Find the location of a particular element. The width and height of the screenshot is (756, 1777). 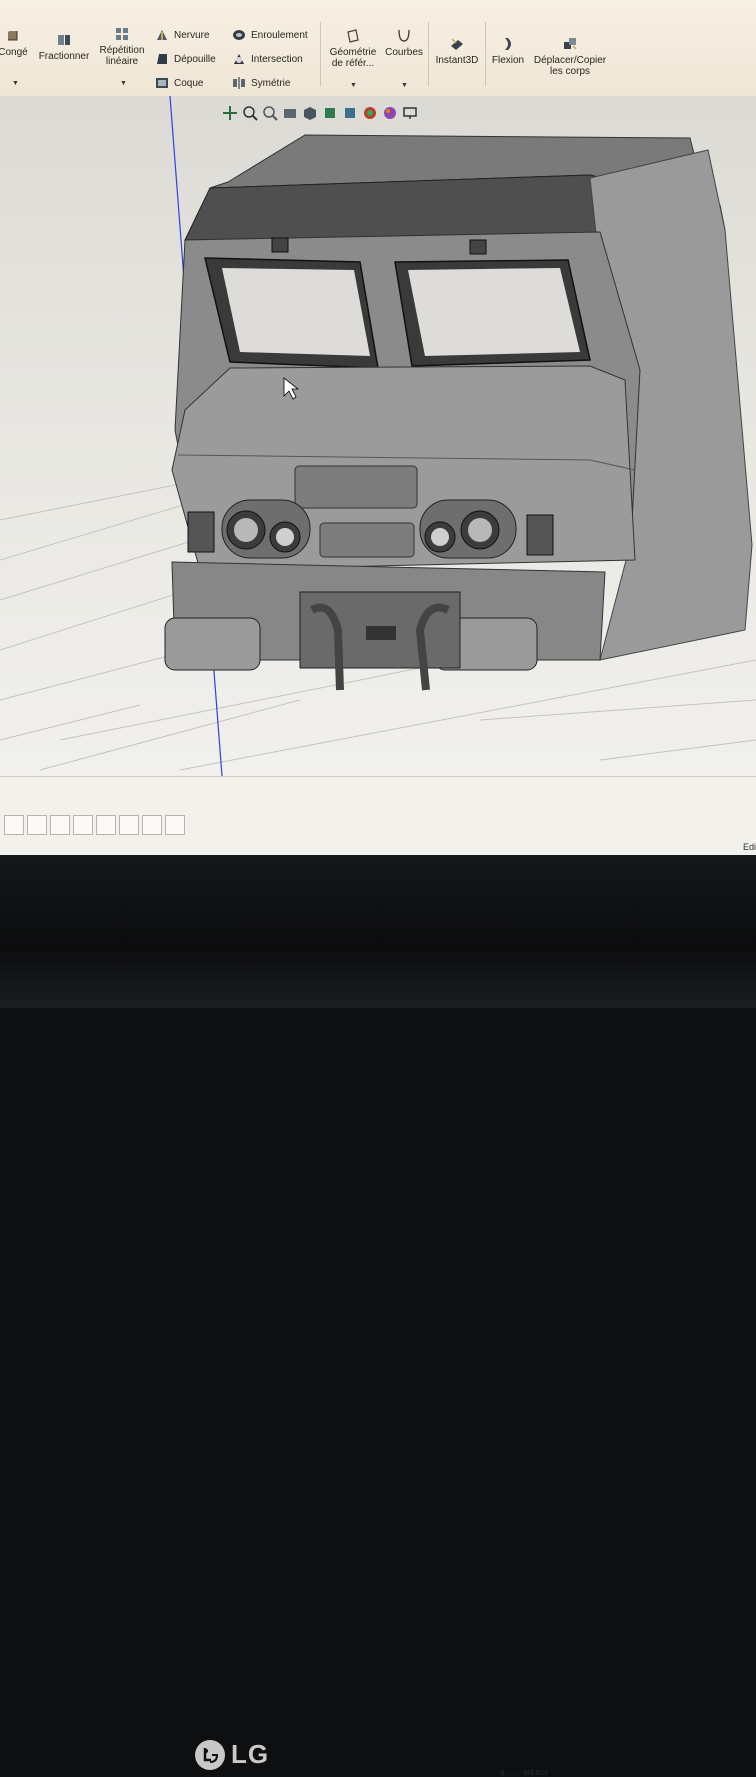

left-marker-light is located at coordinates (201, 532).